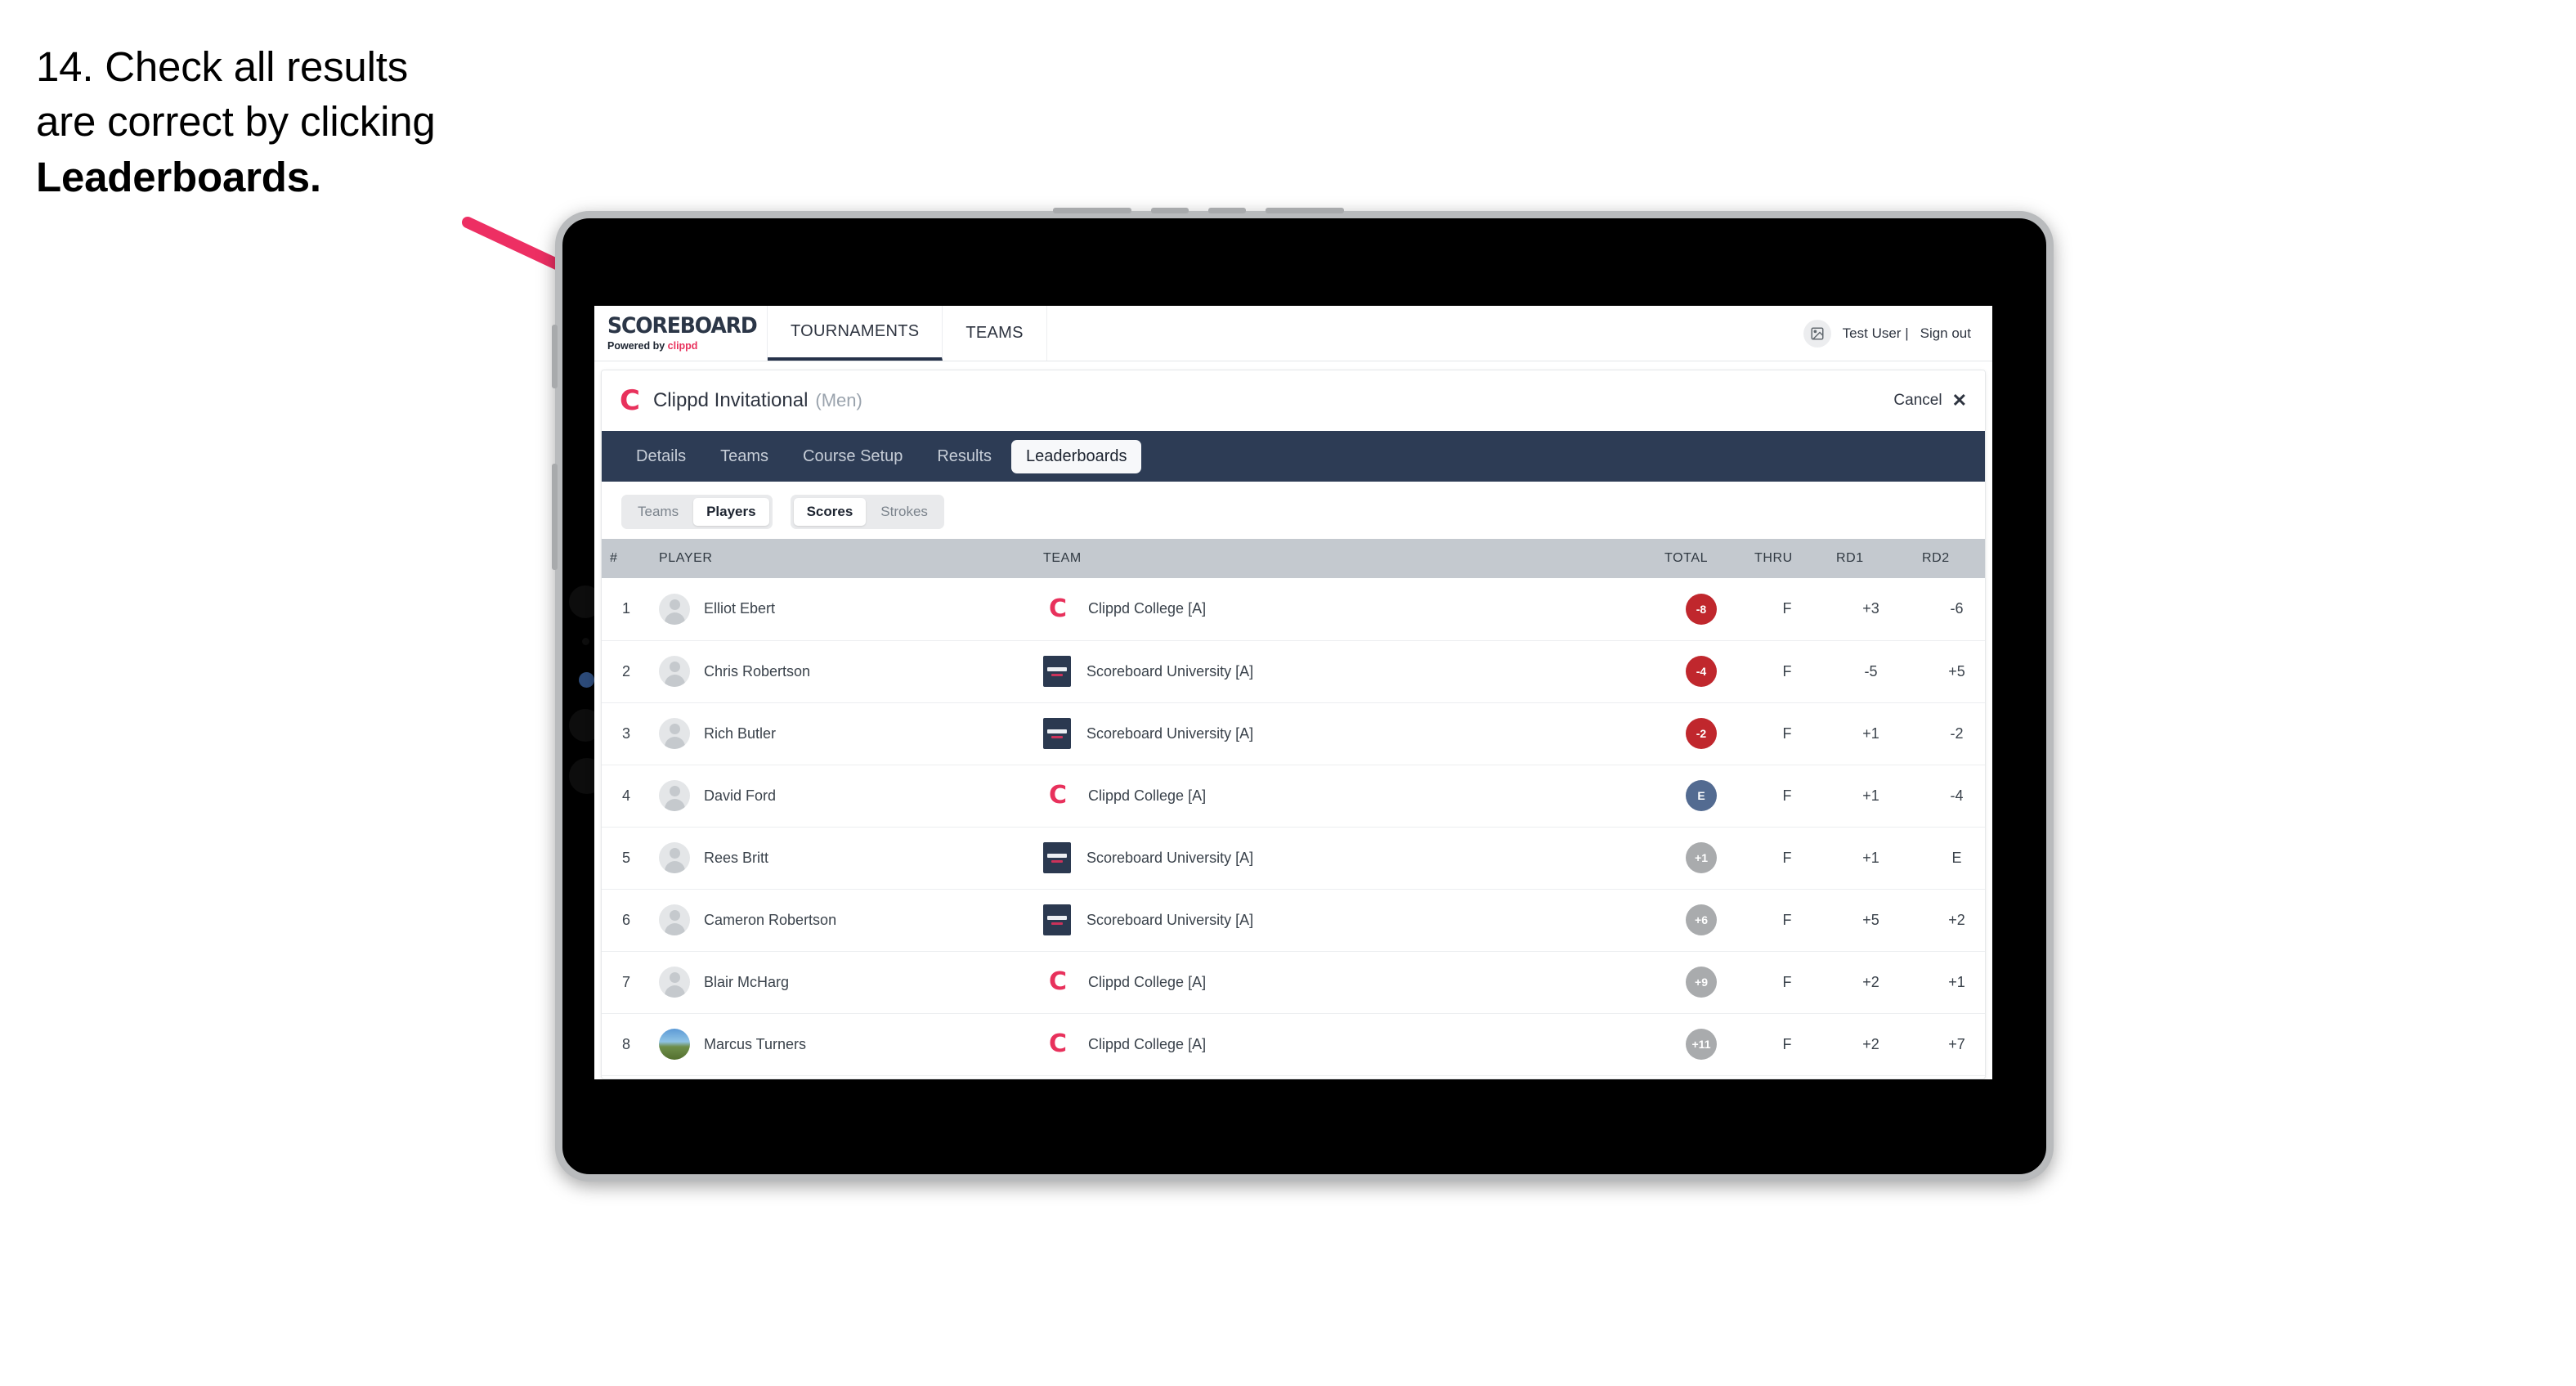 The width and height of the screenshot is (2576, 1386). Describe the element at coordinates (853, 456) in the screenshot. I see `tab-course-setup: Course Setup` at that location.